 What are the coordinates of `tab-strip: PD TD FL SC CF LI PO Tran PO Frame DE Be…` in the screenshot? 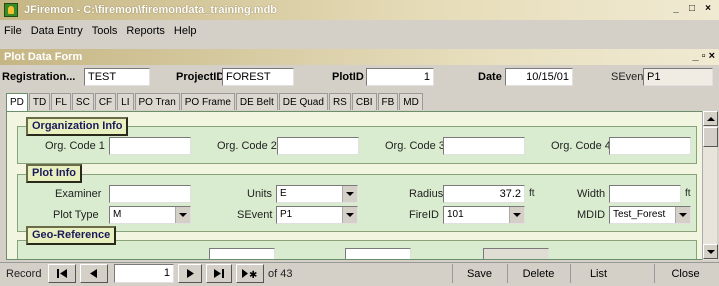 It's located at (215, 102).